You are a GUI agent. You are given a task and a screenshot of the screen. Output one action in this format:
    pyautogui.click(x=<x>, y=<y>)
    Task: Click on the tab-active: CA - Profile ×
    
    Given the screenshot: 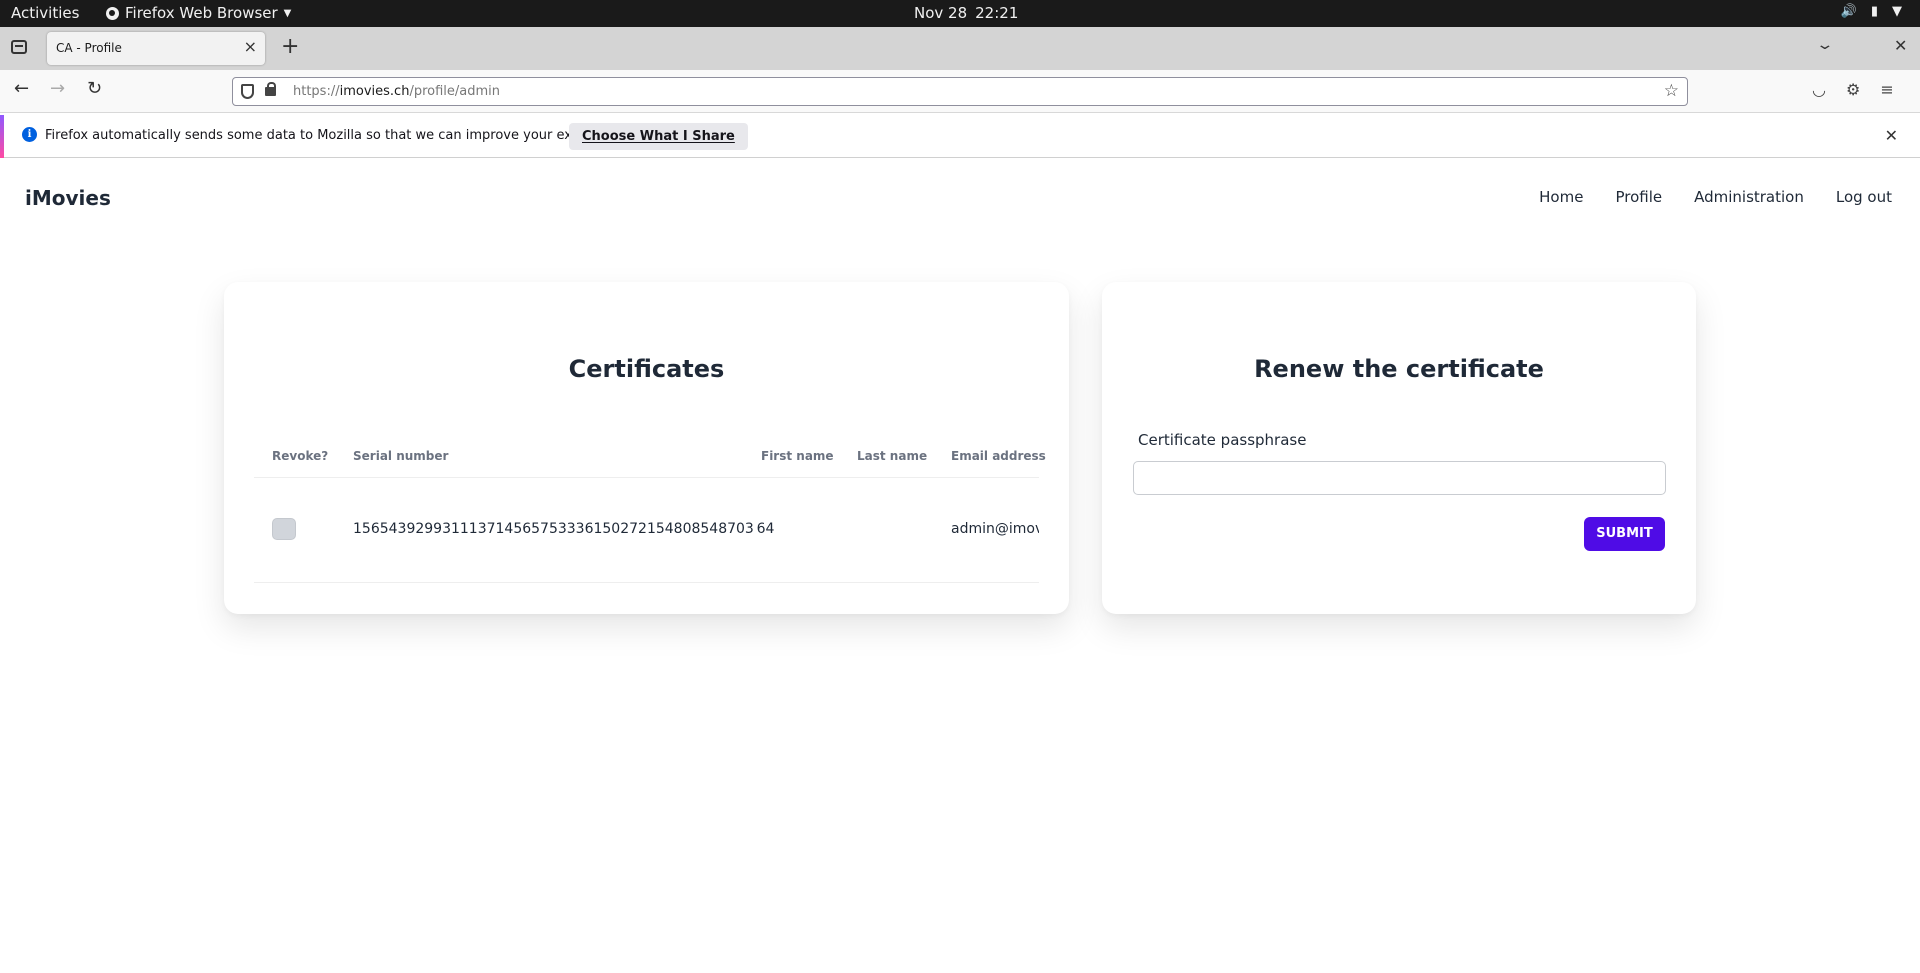 What is the action you would take?
    pyautogui.click(x=156, y=48)
    